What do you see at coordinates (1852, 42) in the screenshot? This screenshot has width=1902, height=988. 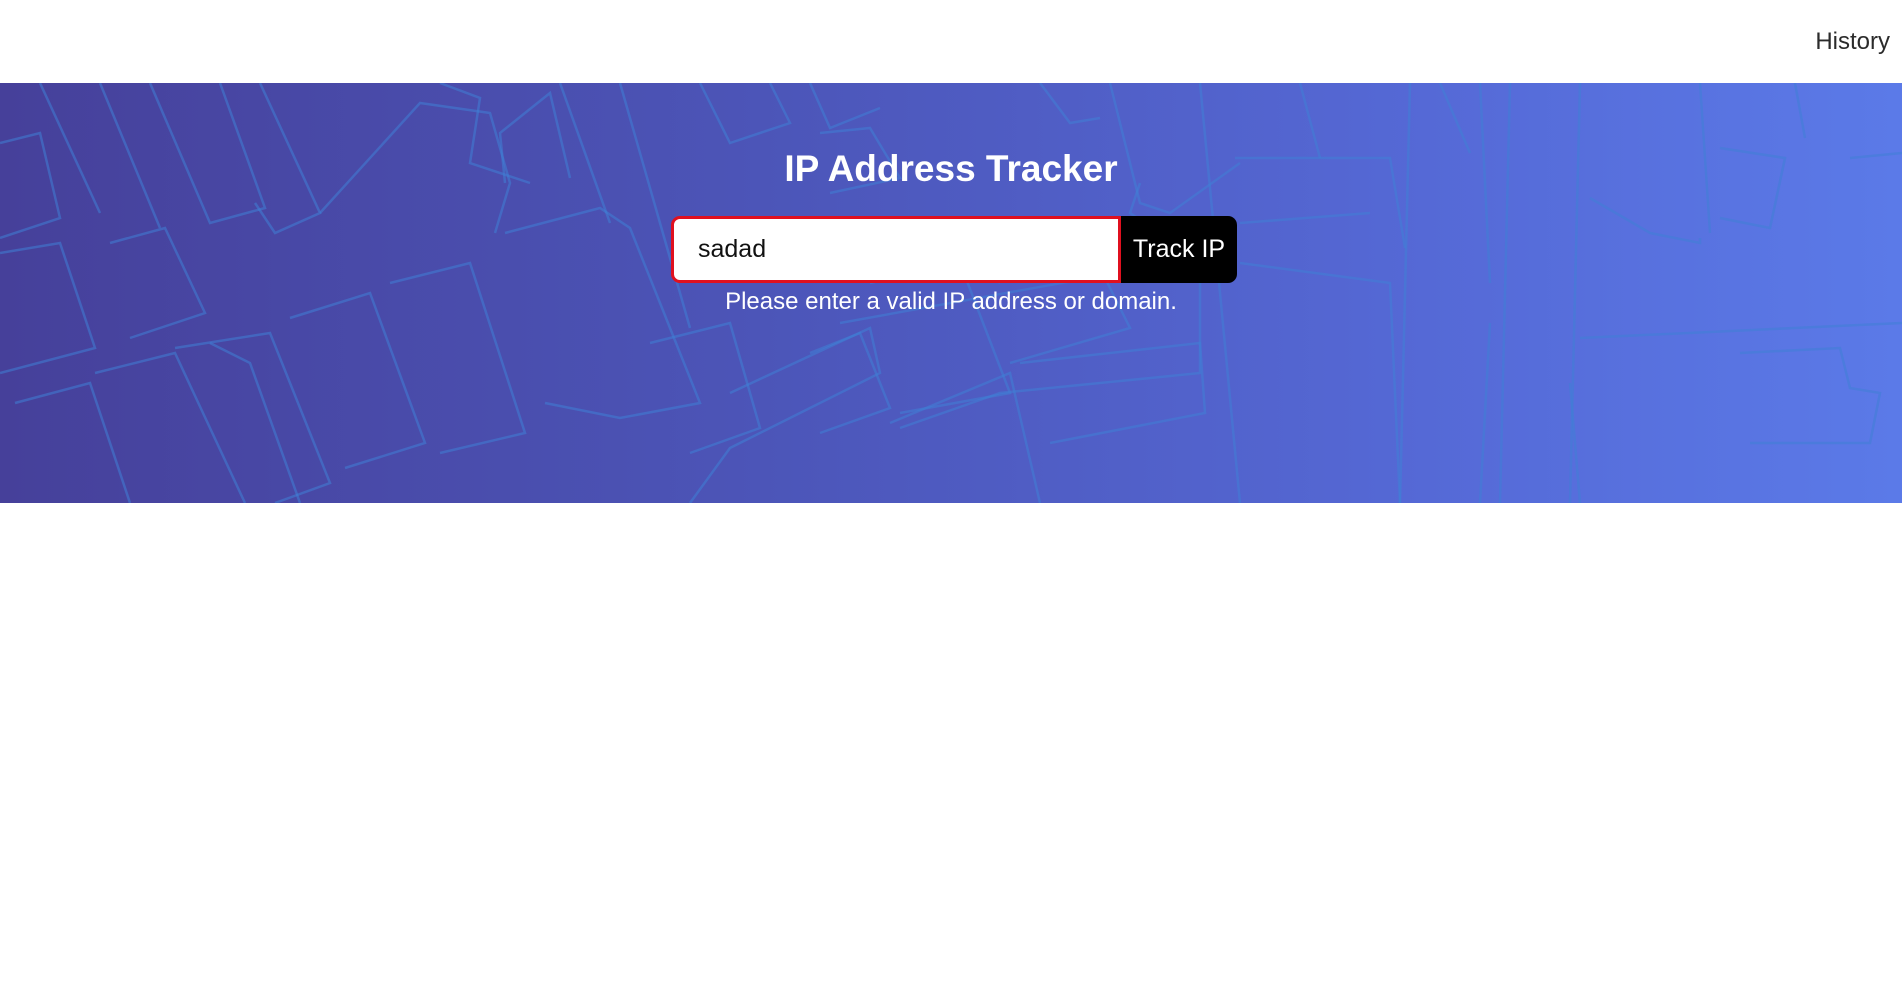 I see `history-link: History` at bounding box center [1852, 42].